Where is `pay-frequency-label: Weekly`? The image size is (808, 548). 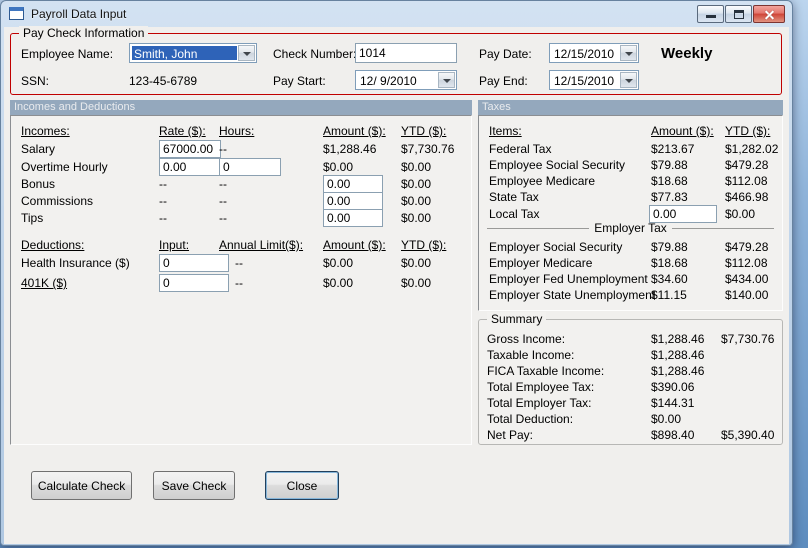 pay-frequency-label: Weekly is located at coordinates (687, 53).